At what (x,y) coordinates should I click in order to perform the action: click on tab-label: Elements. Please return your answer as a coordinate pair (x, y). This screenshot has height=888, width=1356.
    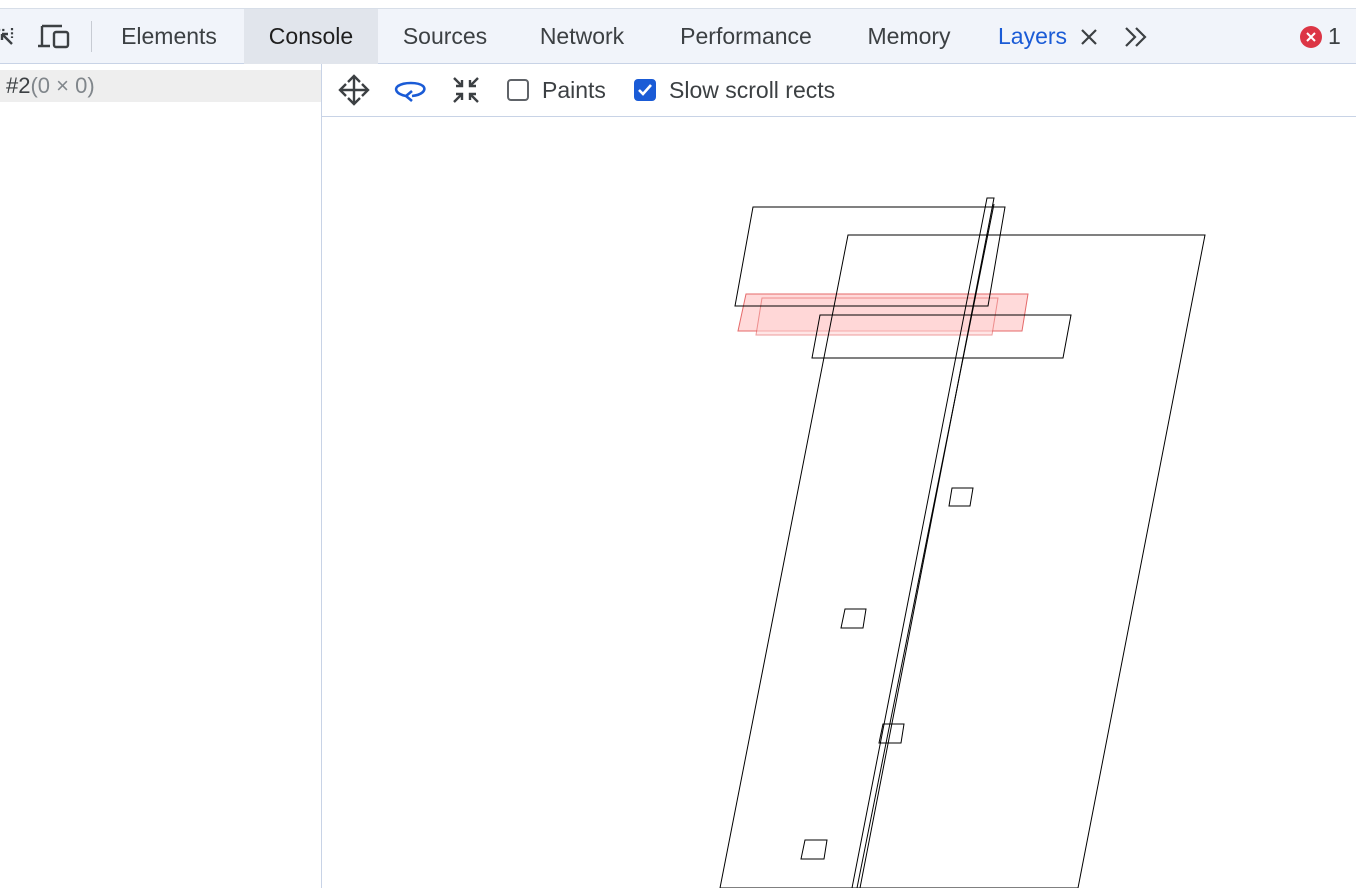
    Looking at the image, I should click on (169, 36).